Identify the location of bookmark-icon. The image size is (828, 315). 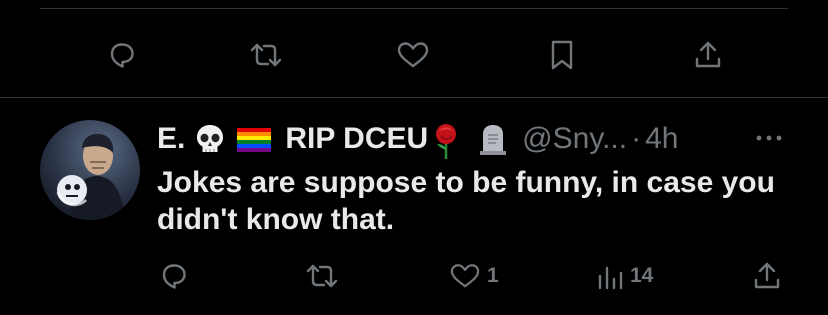
(562, 55).